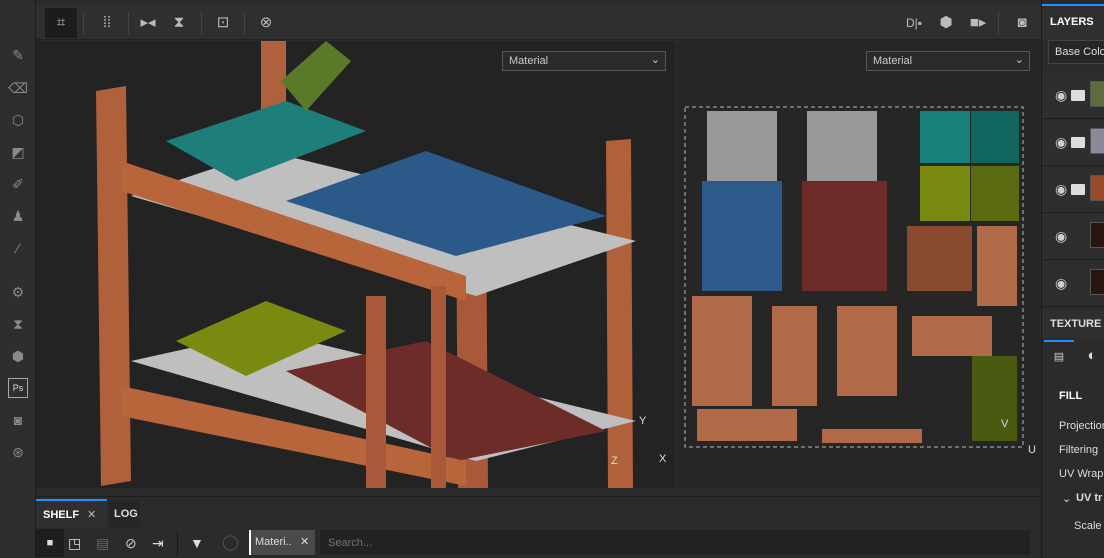  I want to click on polygon-fill-icon: ◩, so click(18, 152).